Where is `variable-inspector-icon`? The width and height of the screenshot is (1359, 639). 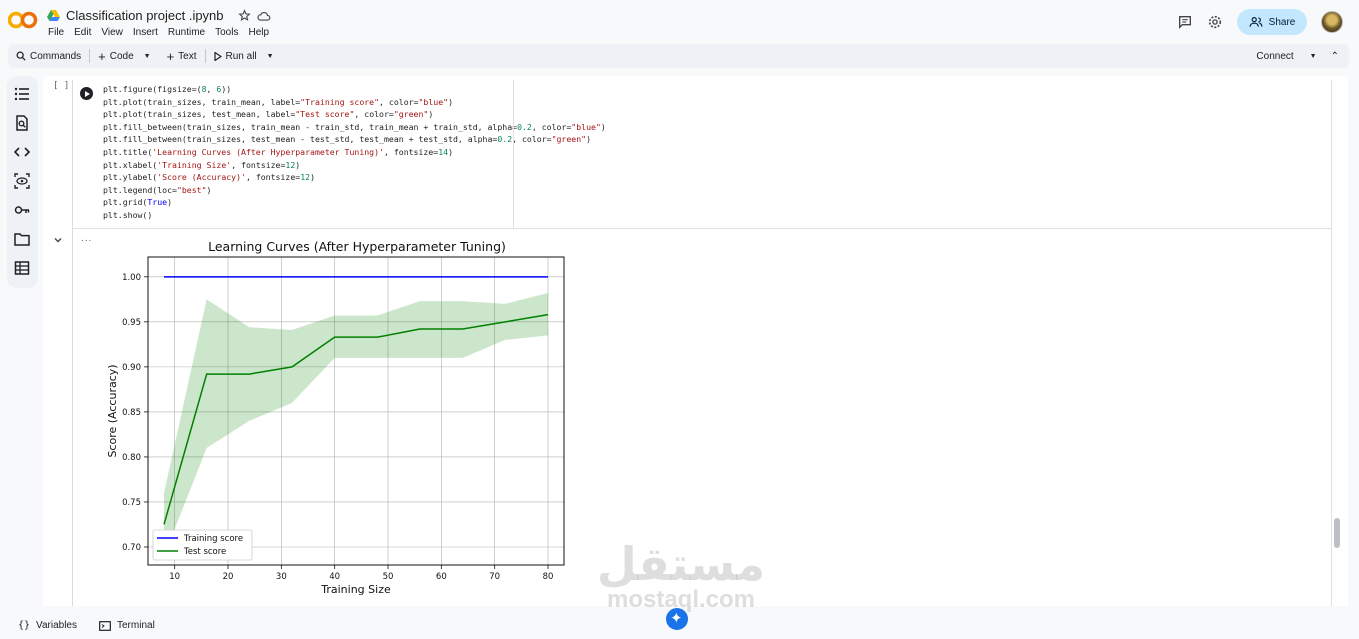 variable-inspector-icon is located at coordinates (22, 181).